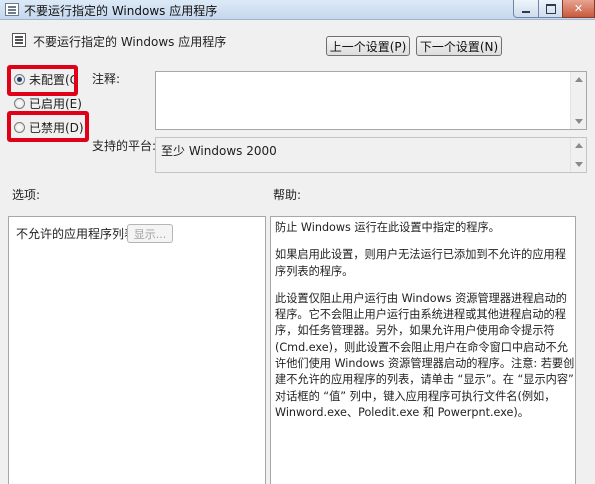 The image size is (595, 484). What do you see at coordinates (420, 263) in the screenshot?
I see `help-paragraph: 如果启用此设置，则用户无法运行已添加到不允许的应用程序列表的程序。` at bounding box center [420, 263].